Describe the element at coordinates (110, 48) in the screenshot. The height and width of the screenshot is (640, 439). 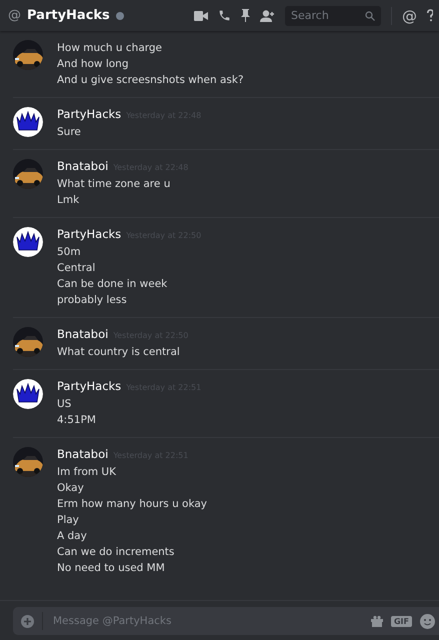
I see `message-text: How much u charge` at that location.